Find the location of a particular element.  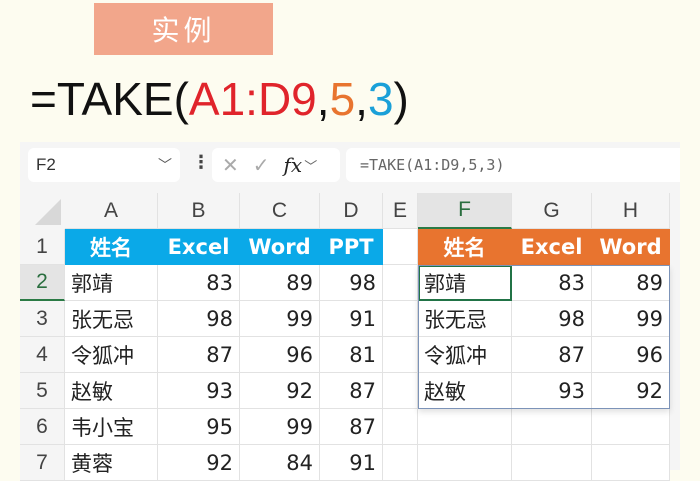

cell-G3: 98 is located at coordinates (552, 319).